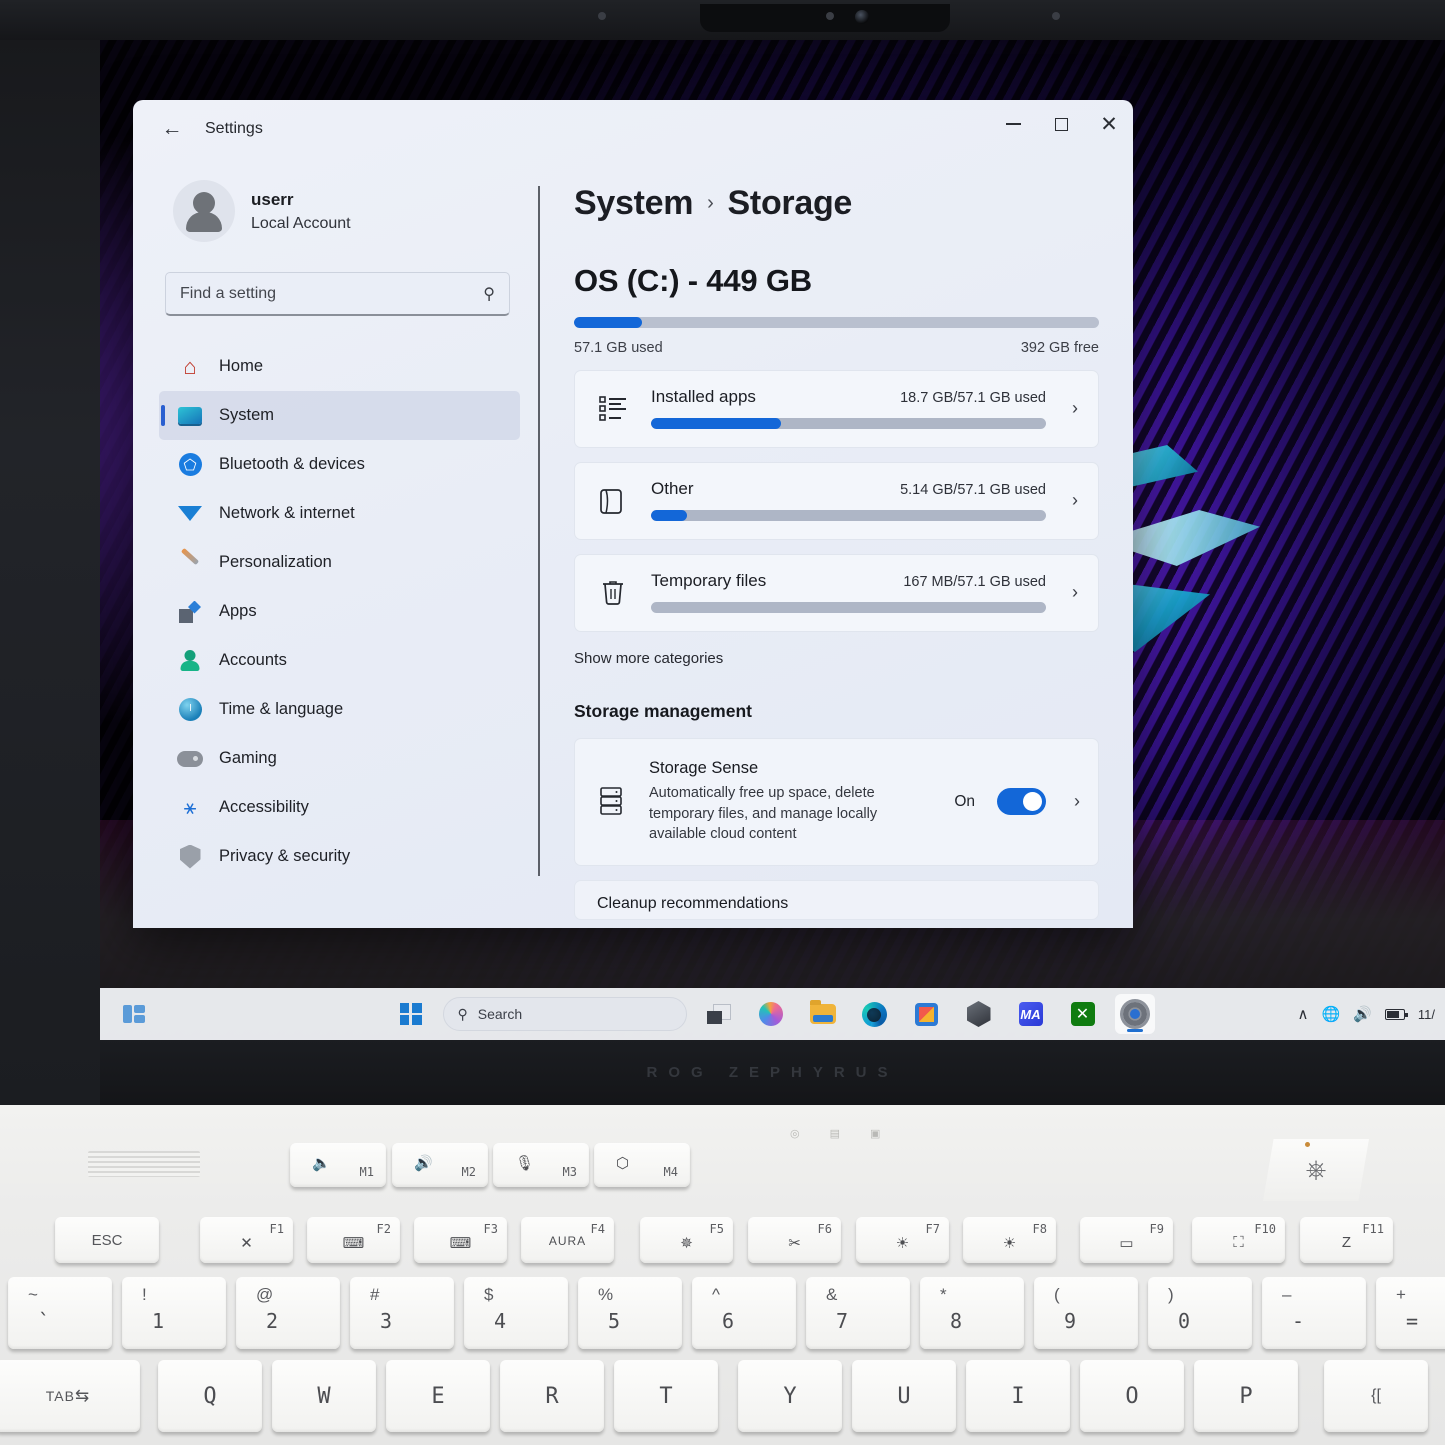 Image resolution: width=1445 pixels, height=1445 pixels. I want to click on minus-key: – -, so click(1314, 1313).